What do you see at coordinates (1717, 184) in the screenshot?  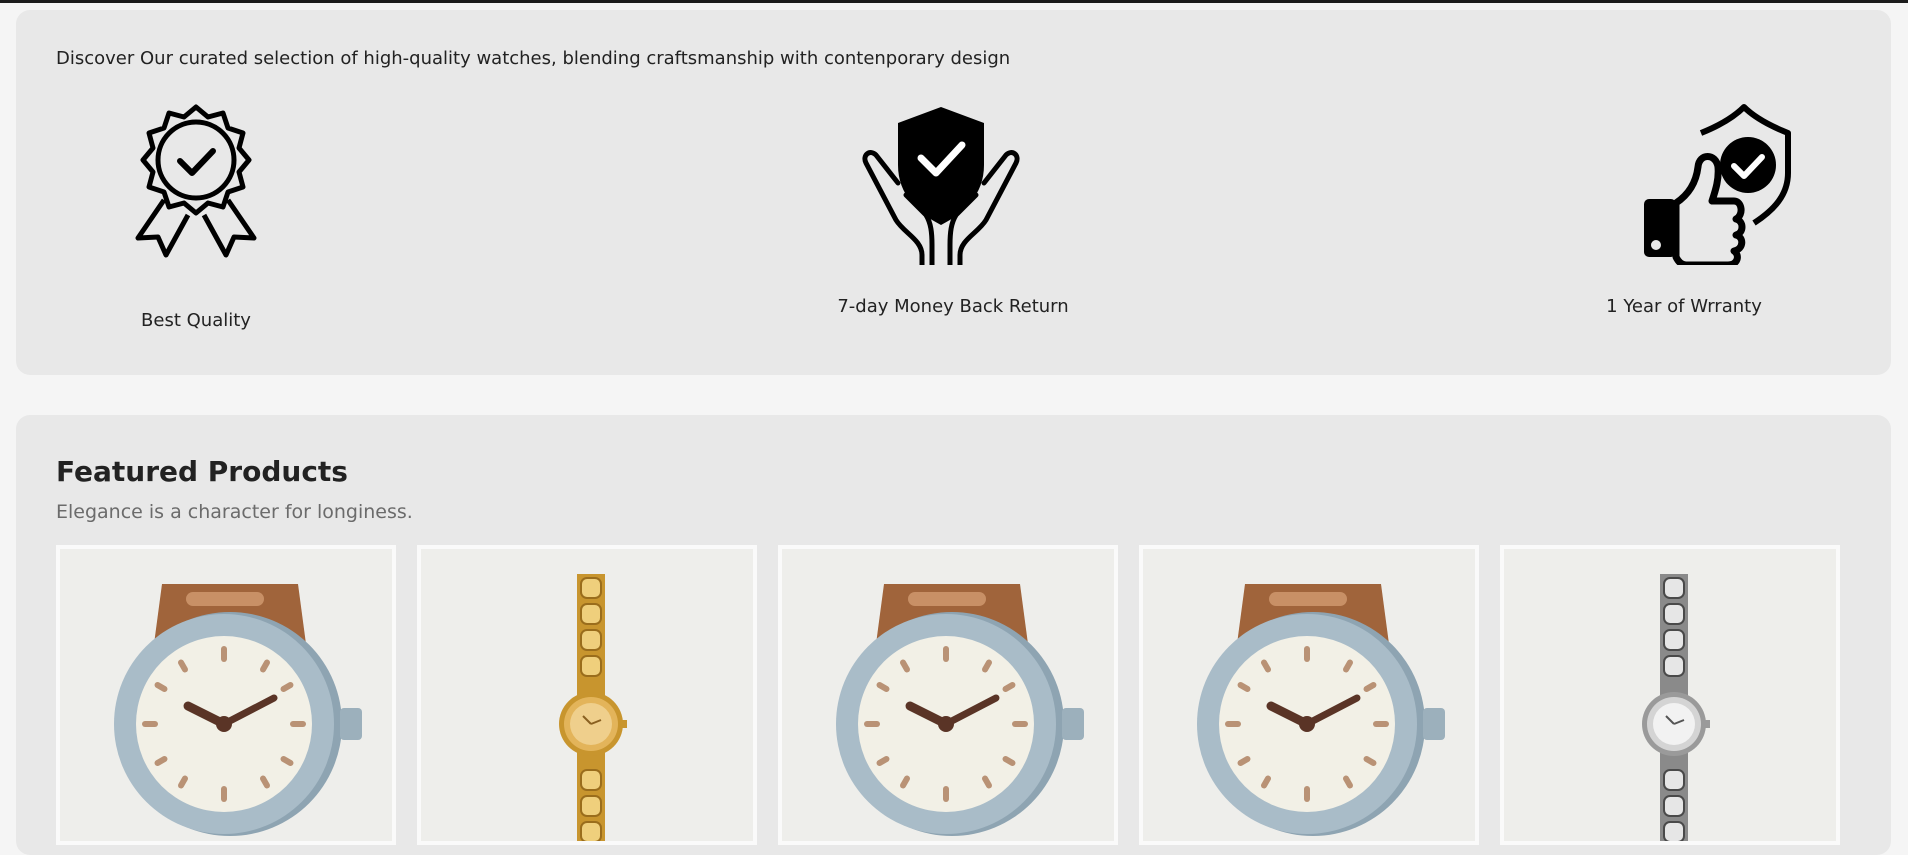 I see `thumbs-up-shield-icon` at bounding box center [1717, 184].